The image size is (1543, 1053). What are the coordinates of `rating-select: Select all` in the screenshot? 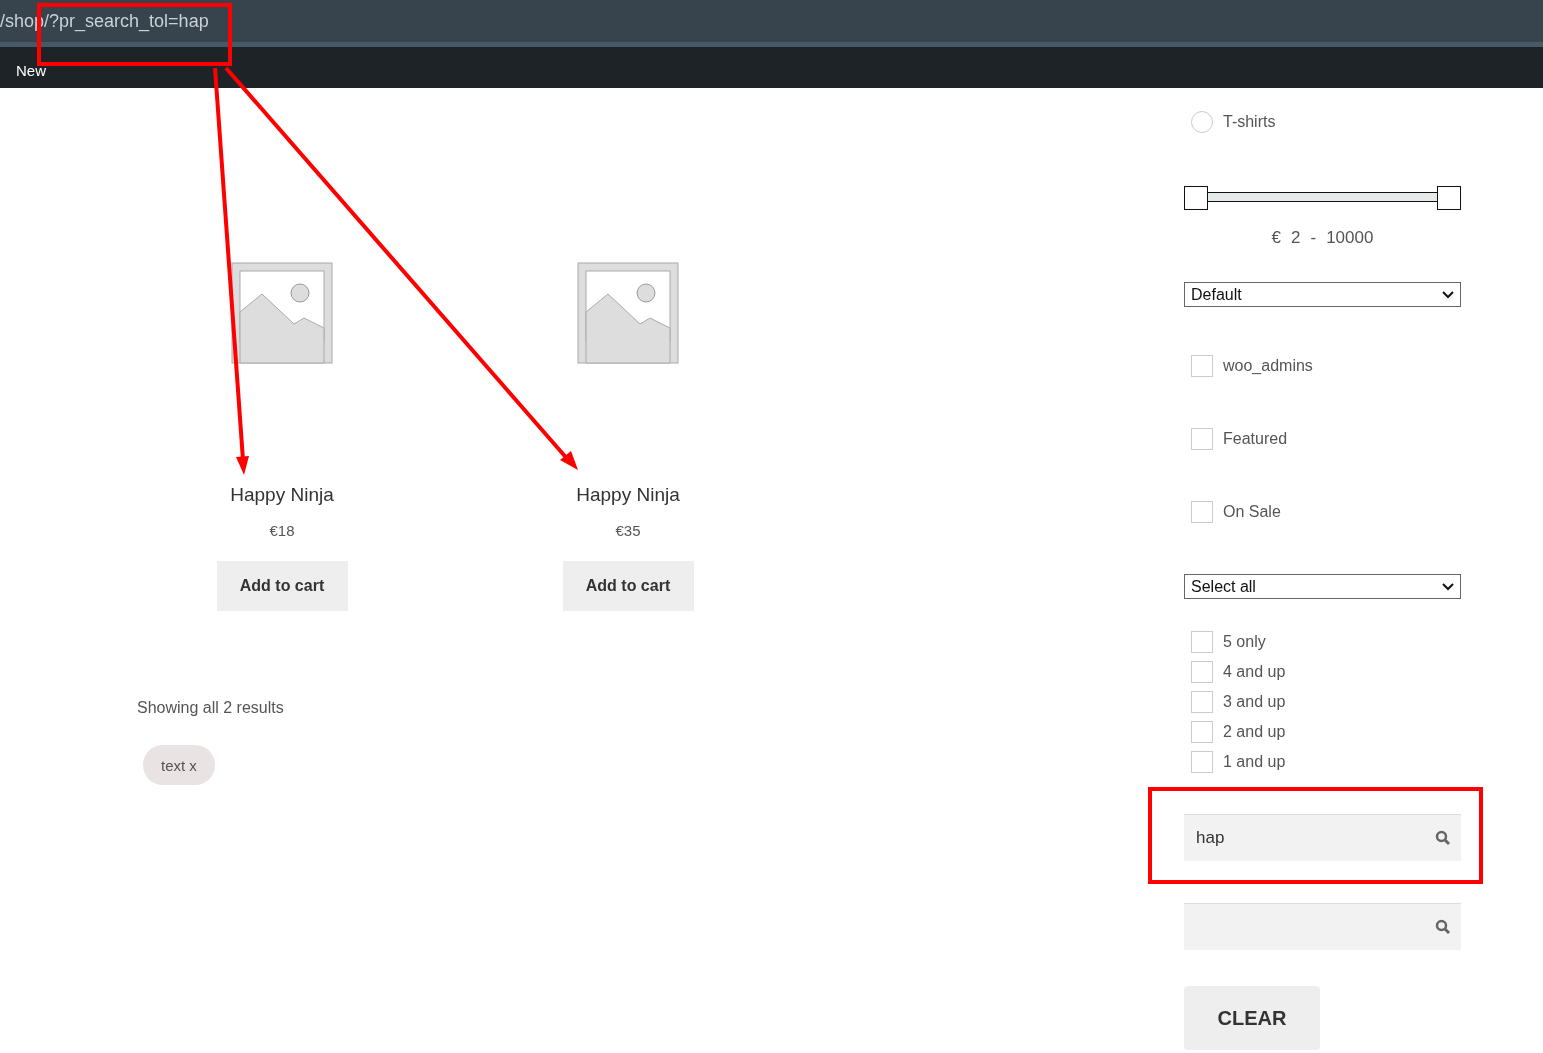 It's located at (1322, 586).